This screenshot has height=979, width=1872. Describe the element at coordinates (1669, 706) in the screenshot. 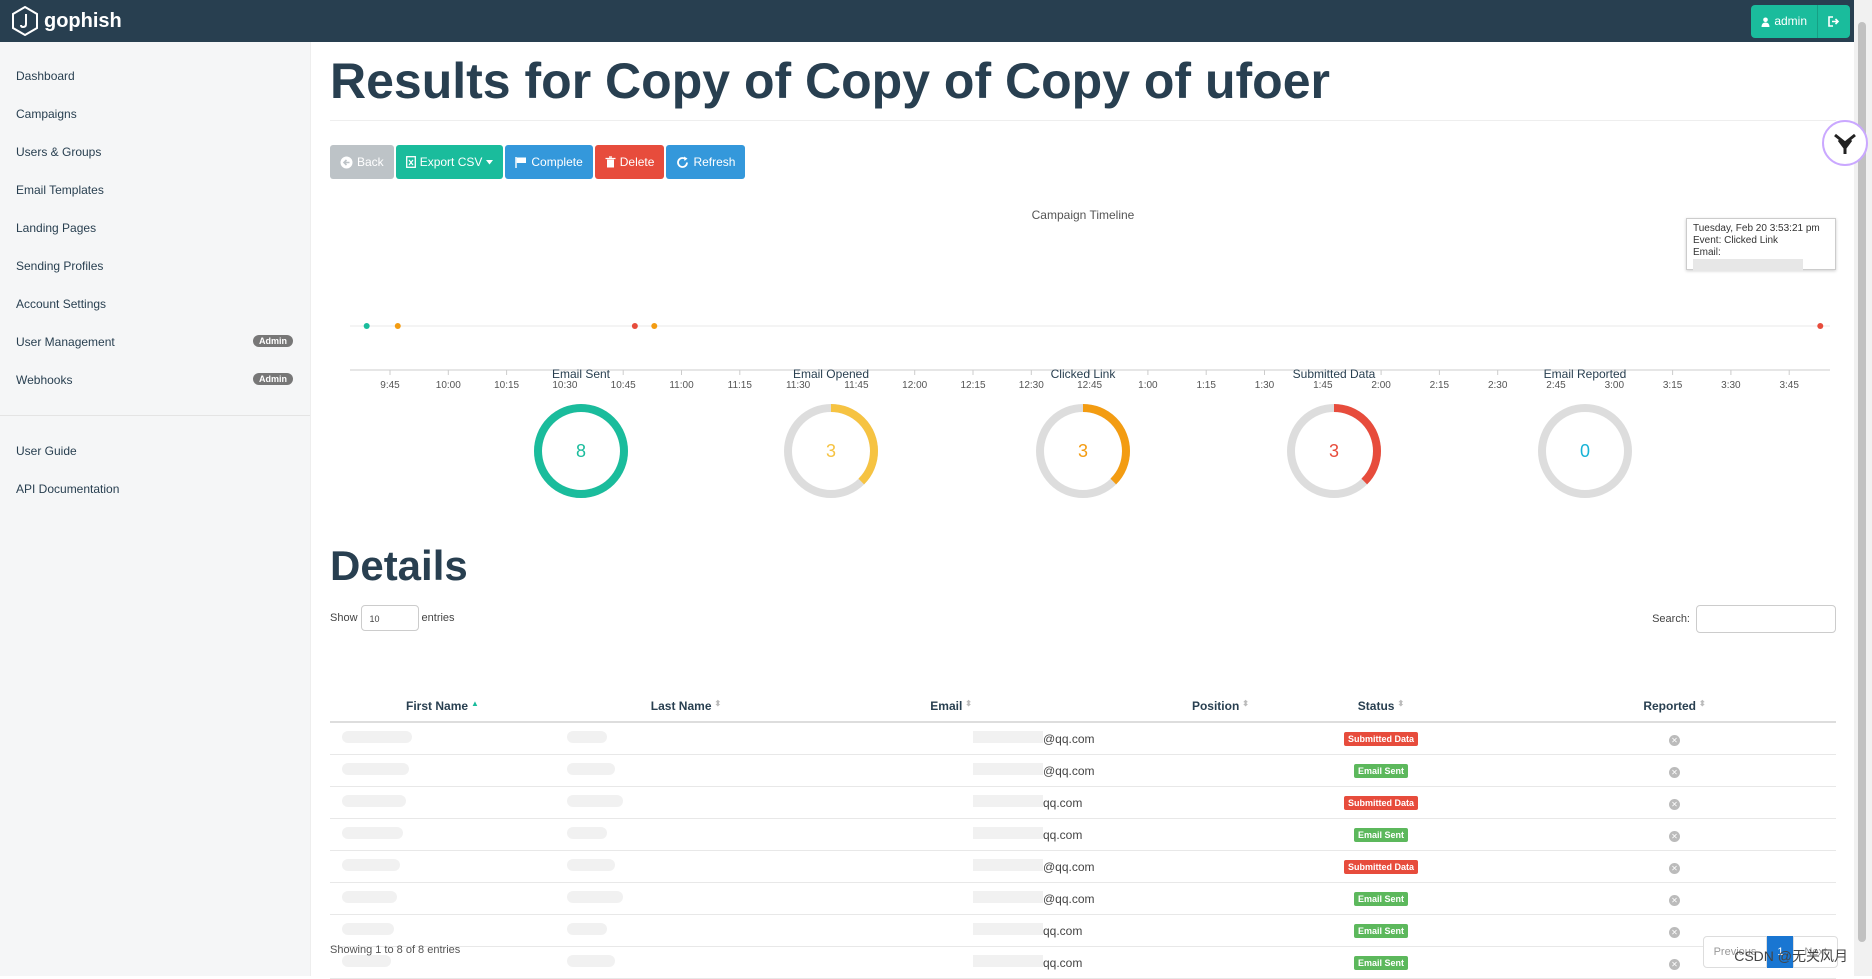

I see `col-label: Reported` at that location.